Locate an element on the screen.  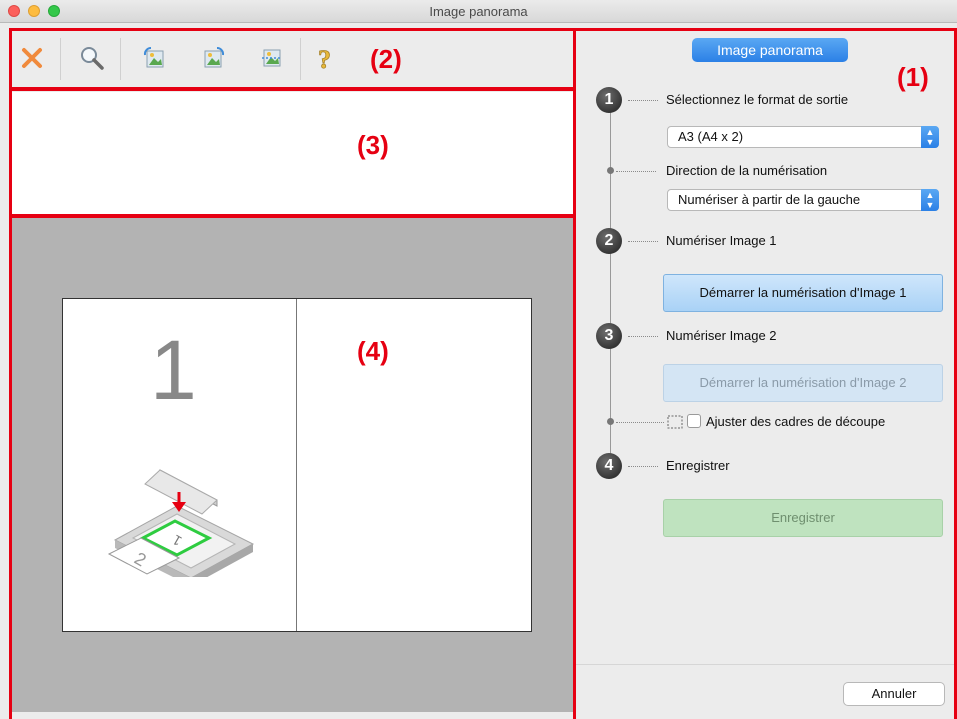
region-3-frame is located at coordinates (292, 152).